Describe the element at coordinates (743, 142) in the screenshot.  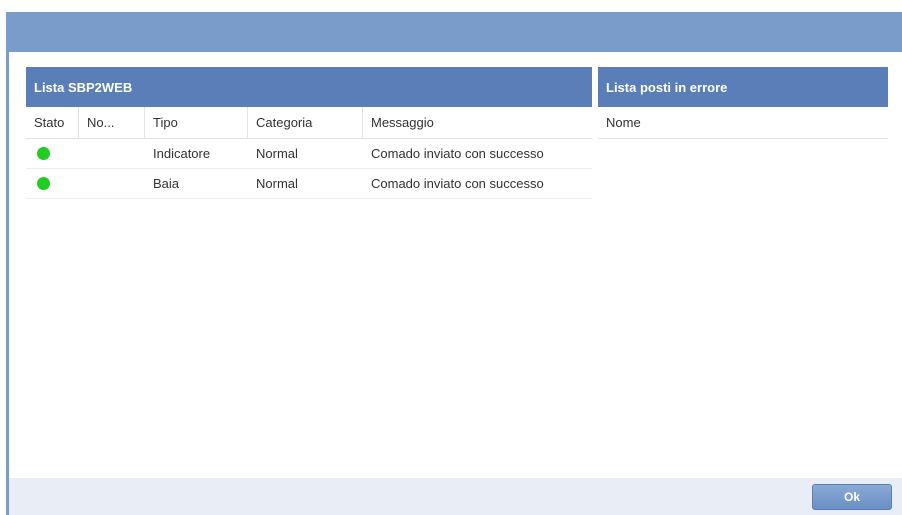
I see `error-posts-panel: Lista posti in errore Nome` at that location.